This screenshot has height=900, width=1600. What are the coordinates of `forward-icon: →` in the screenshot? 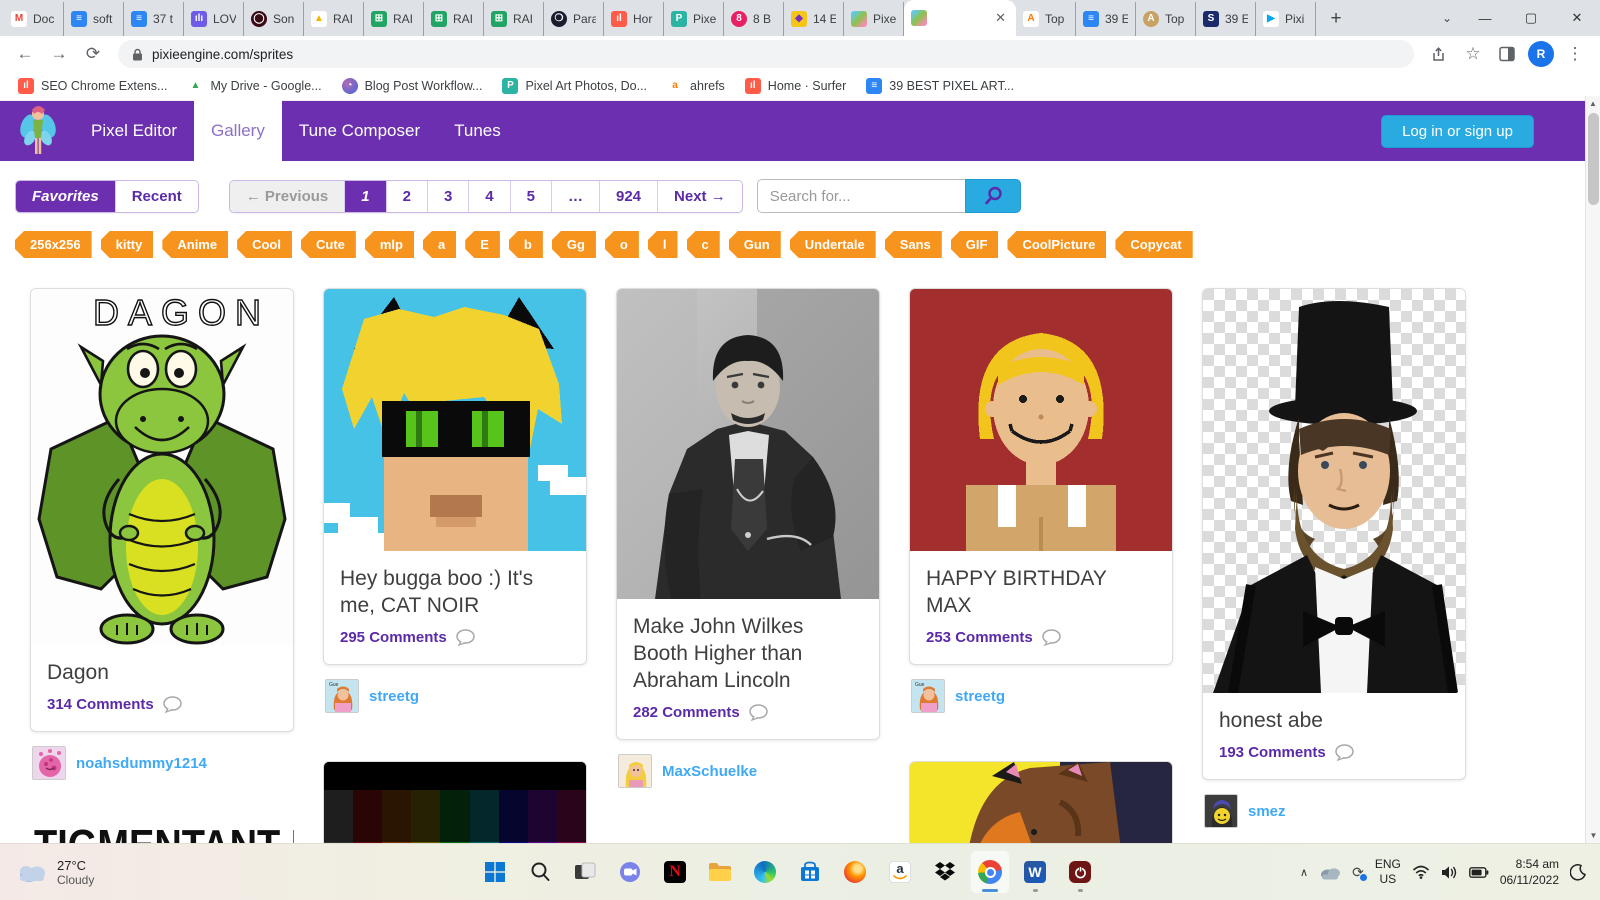 It's located at (59, 54).